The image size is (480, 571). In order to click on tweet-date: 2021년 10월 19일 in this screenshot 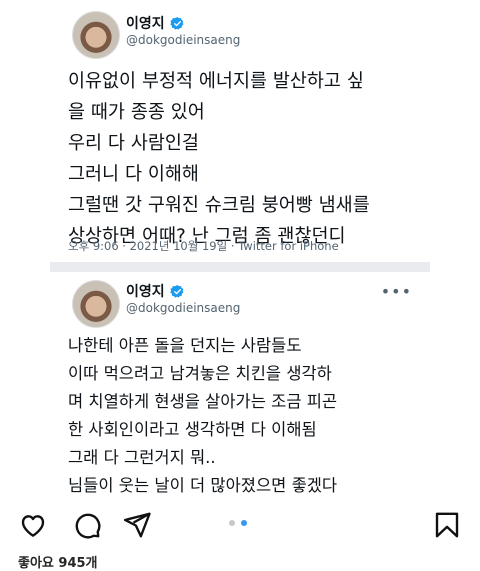, I will do `click(179, 246)`.